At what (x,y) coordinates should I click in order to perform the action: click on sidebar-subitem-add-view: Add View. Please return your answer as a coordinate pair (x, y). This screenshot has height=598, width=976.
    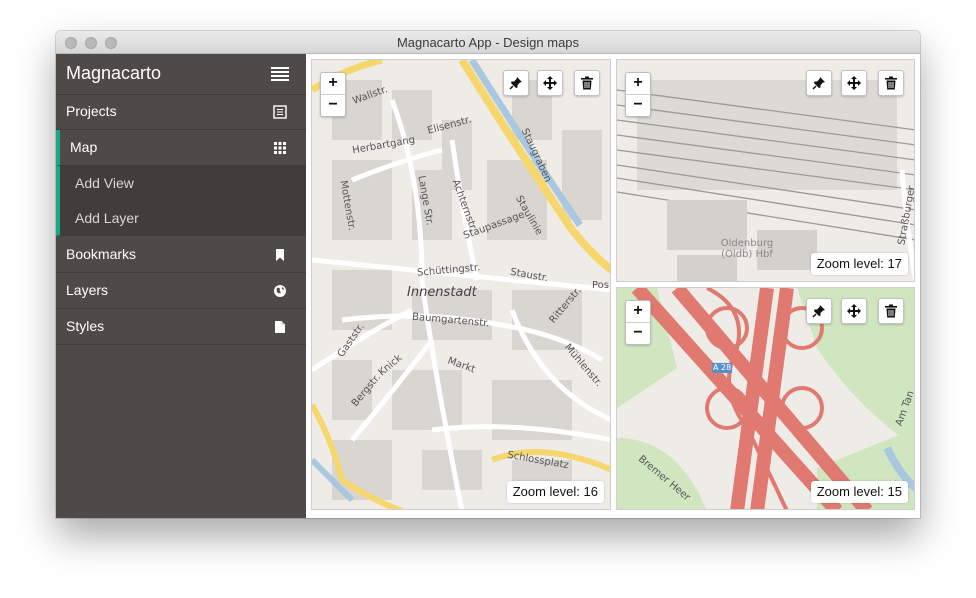
    Looking at the image, I should click on (181, 183).